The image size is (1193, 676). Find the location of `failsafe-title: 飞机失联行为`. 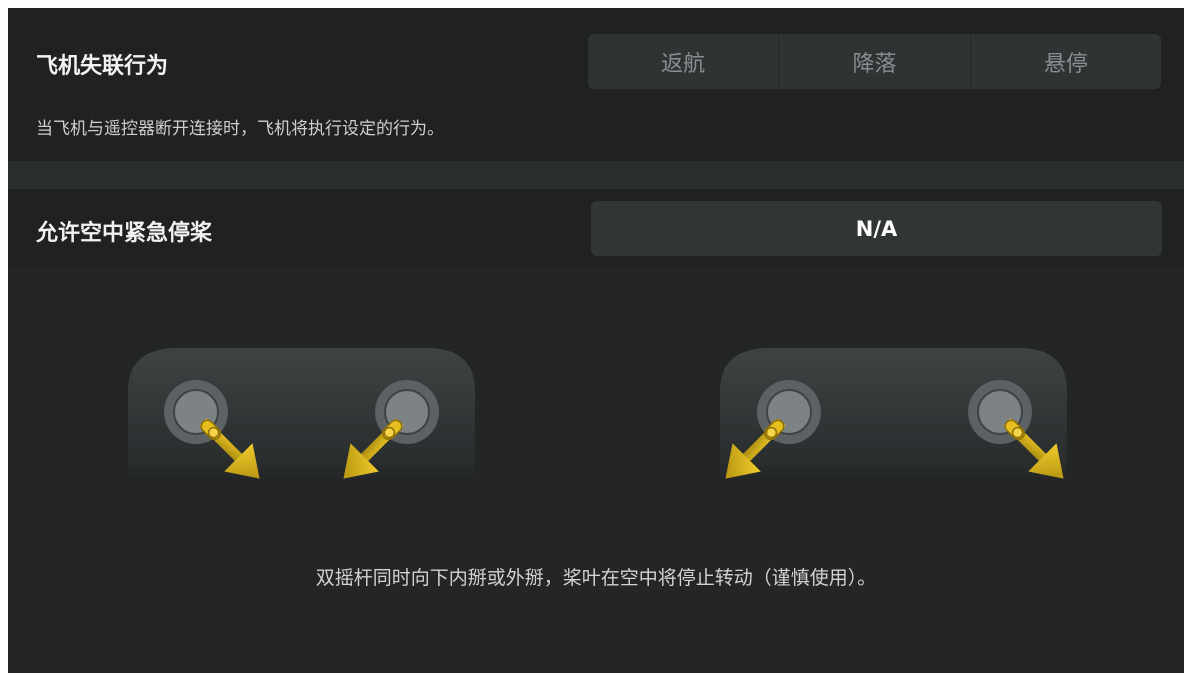

failsafe-title: 飞机失联行为 is located at coordinates (102, 66).